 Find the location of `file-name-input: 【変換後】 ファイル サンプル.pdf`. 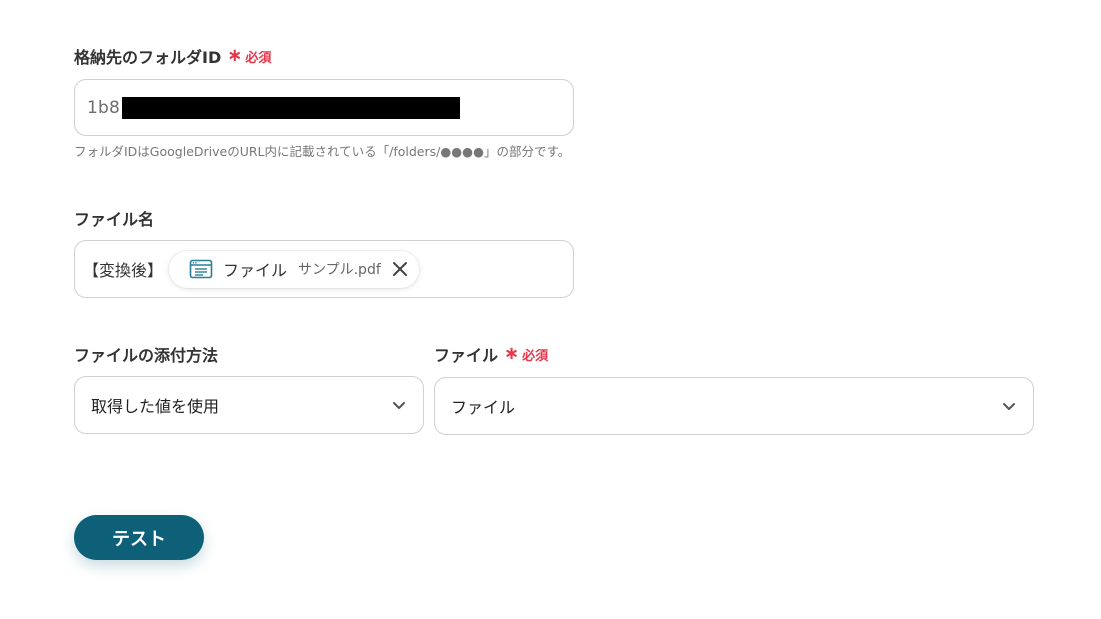

file-name-input: 【変換後】 ファイル サンプル.pdf is located at coordinates (324, 269).